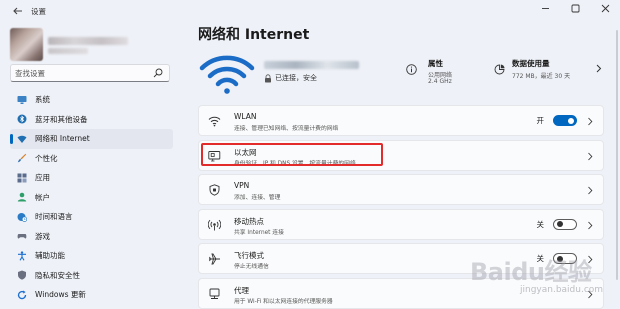 The height and width of the screenshot is (309, 620). What do you see at coordinates (286, 129) in the screenshot?
I see `card-description: 连接、管理已知网络、按流量计费的网络` at bounding box center [286, 129].